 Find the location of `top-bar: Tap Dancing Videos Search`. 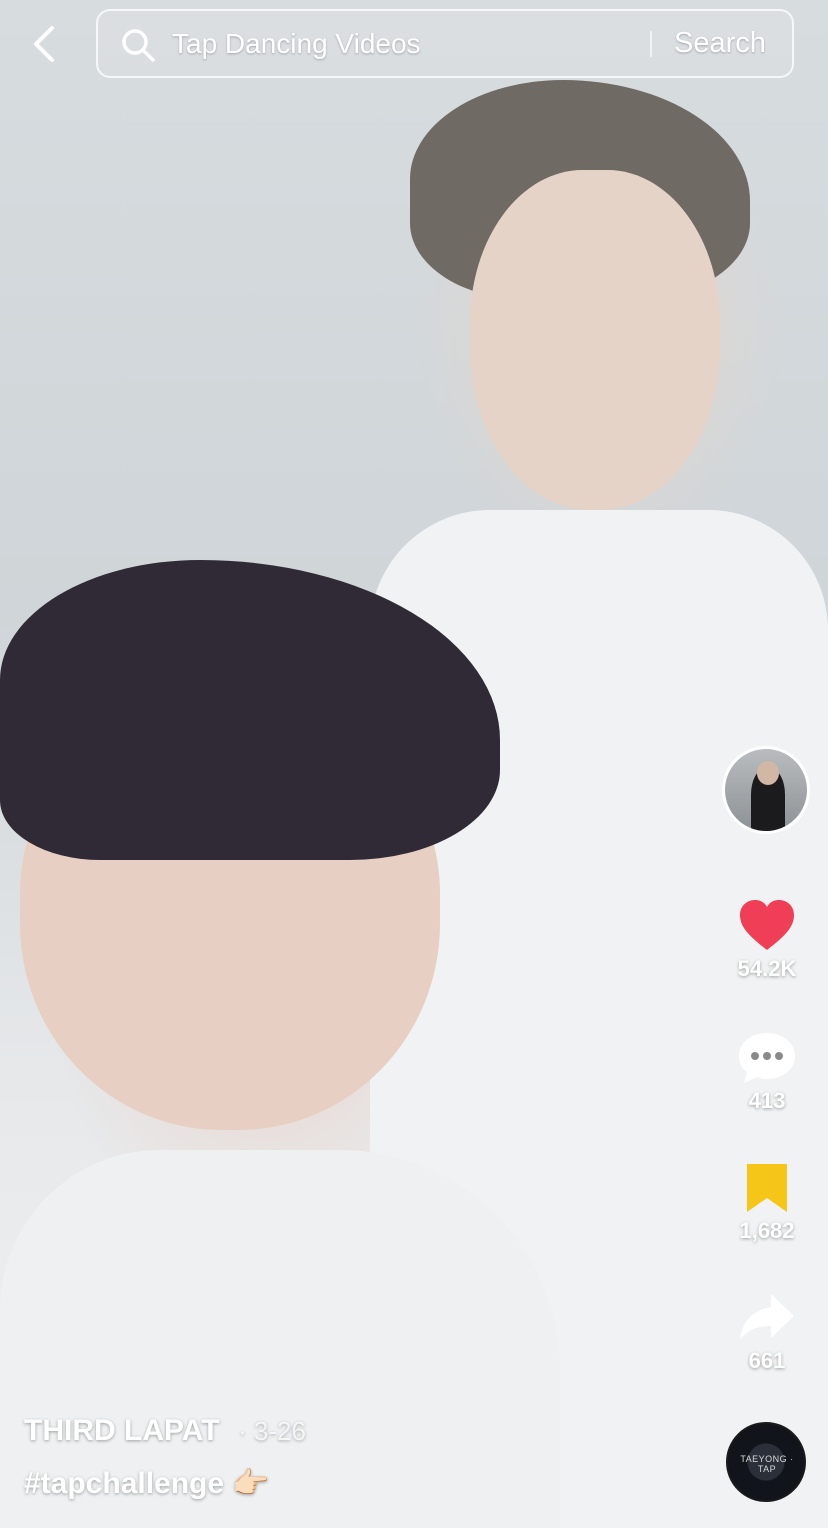

top-bar: Tap Dancing Videos Search is located at coordinates (414, 46).